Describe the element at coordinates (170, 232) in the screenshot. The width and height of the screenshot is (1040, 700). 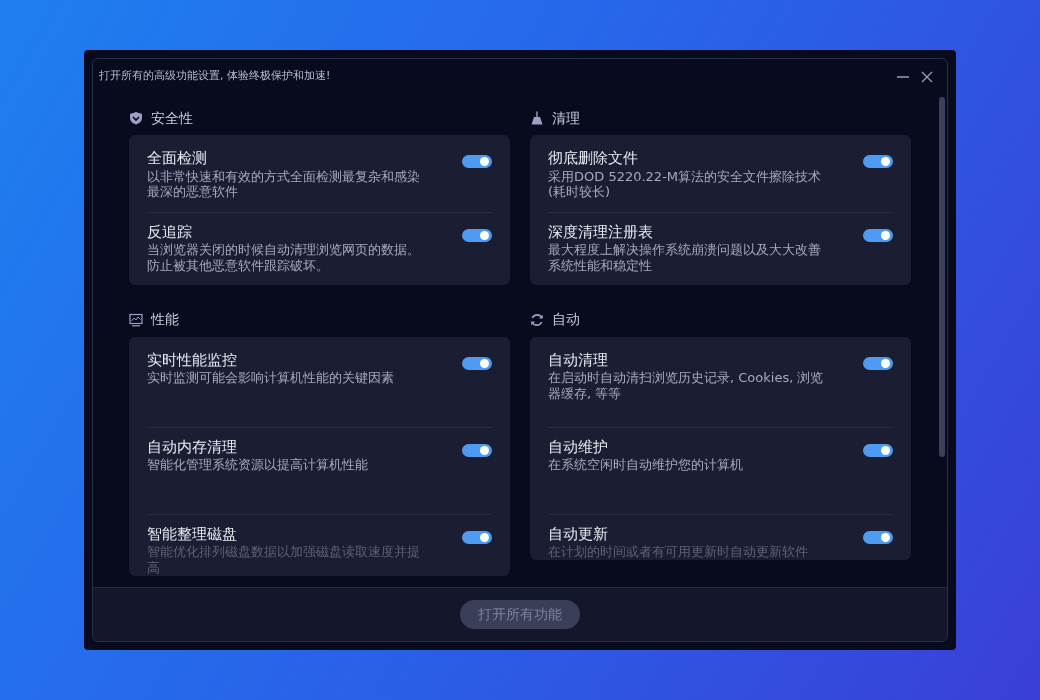
I see `setting-title: 反追踪` at that location.